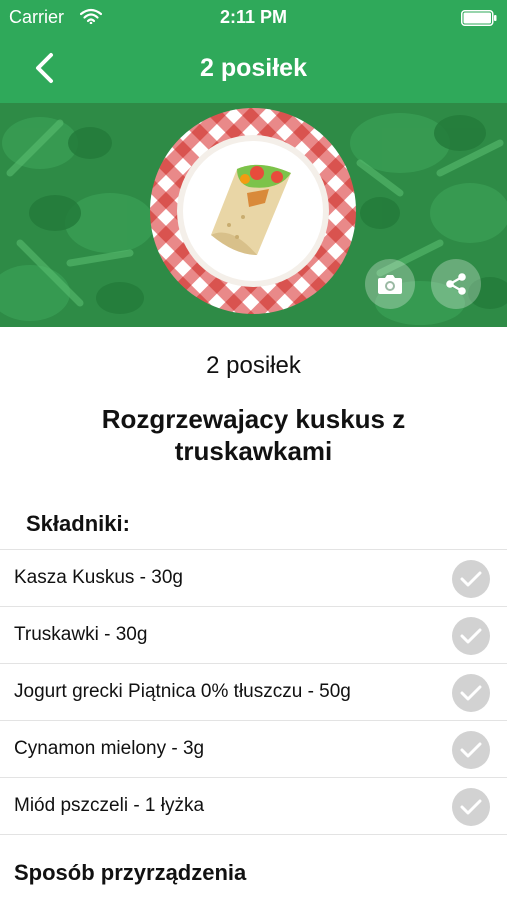 The height and width of the screenshot is (900, 507). I want to click on ingredient-row: Miód pszczeli - 1 łyżka, so click(253, 806).